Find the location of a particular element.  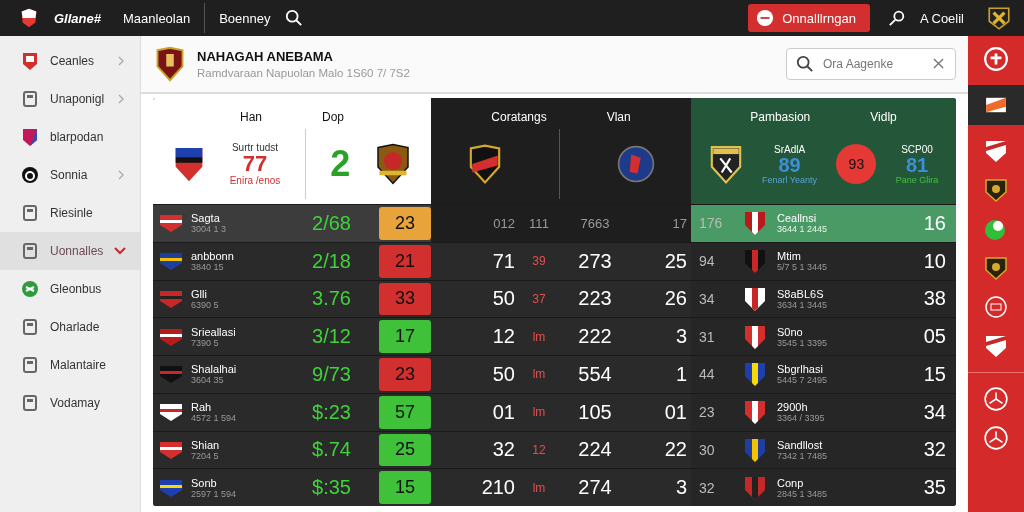

table-cell-text: 32 is located at coordinates (503, 450).